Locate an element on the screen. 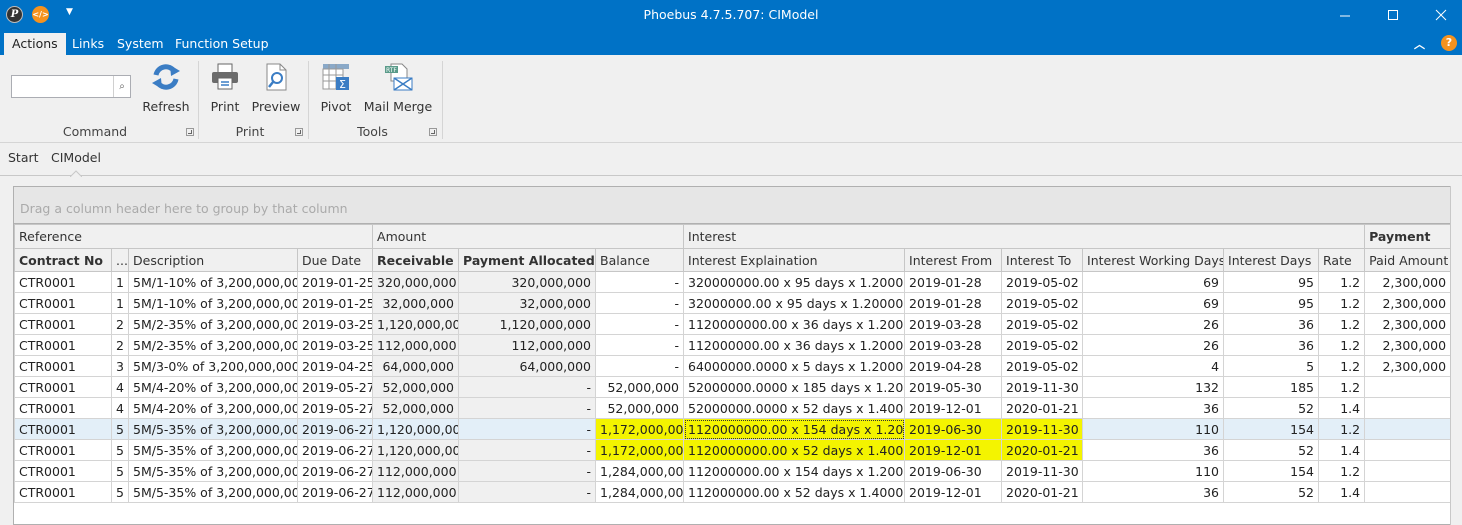 This screenshot has width=1462, height=525. column-header-description: Description is located at coordinates (213, 260).